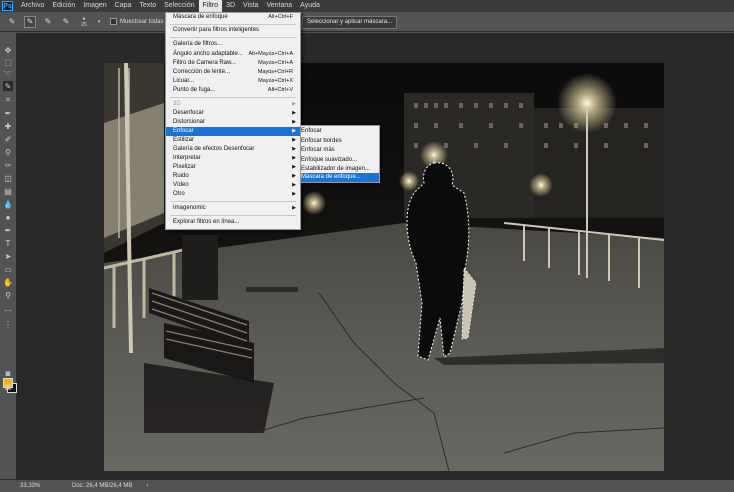 The height and width of the screenshot is (492, 734). Describe the element at coordinates (8, 139) in the screenshot. I see `brush-tool-icon: ✐` at that location.